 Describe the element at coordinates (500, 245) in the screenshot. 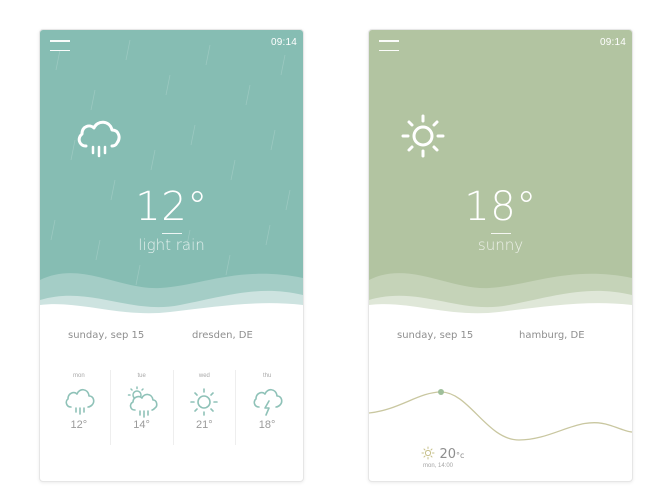

I see `weather-condition: sunny` at that location.